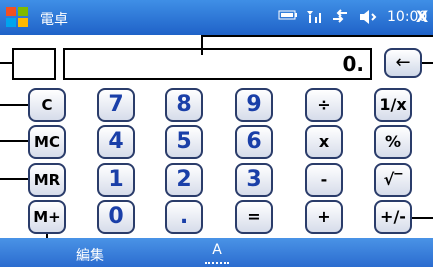  What do you see at coordinates (422, 218) in the screenshot?
I see `callout-line-sign-toggle` at bounding box center [422, 218].